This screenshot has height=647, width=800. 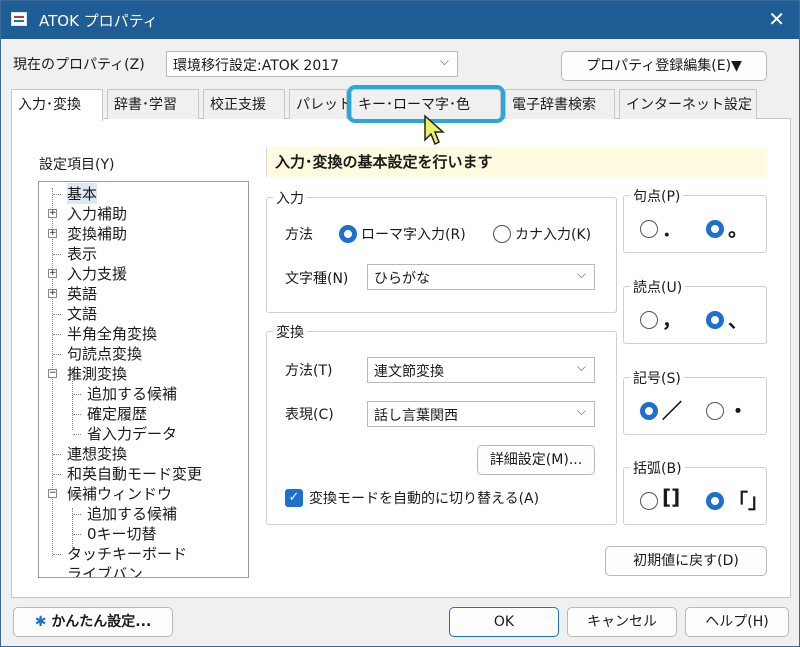 I want to click on tree-item-basic: 基本, so click(x=82, y=193).